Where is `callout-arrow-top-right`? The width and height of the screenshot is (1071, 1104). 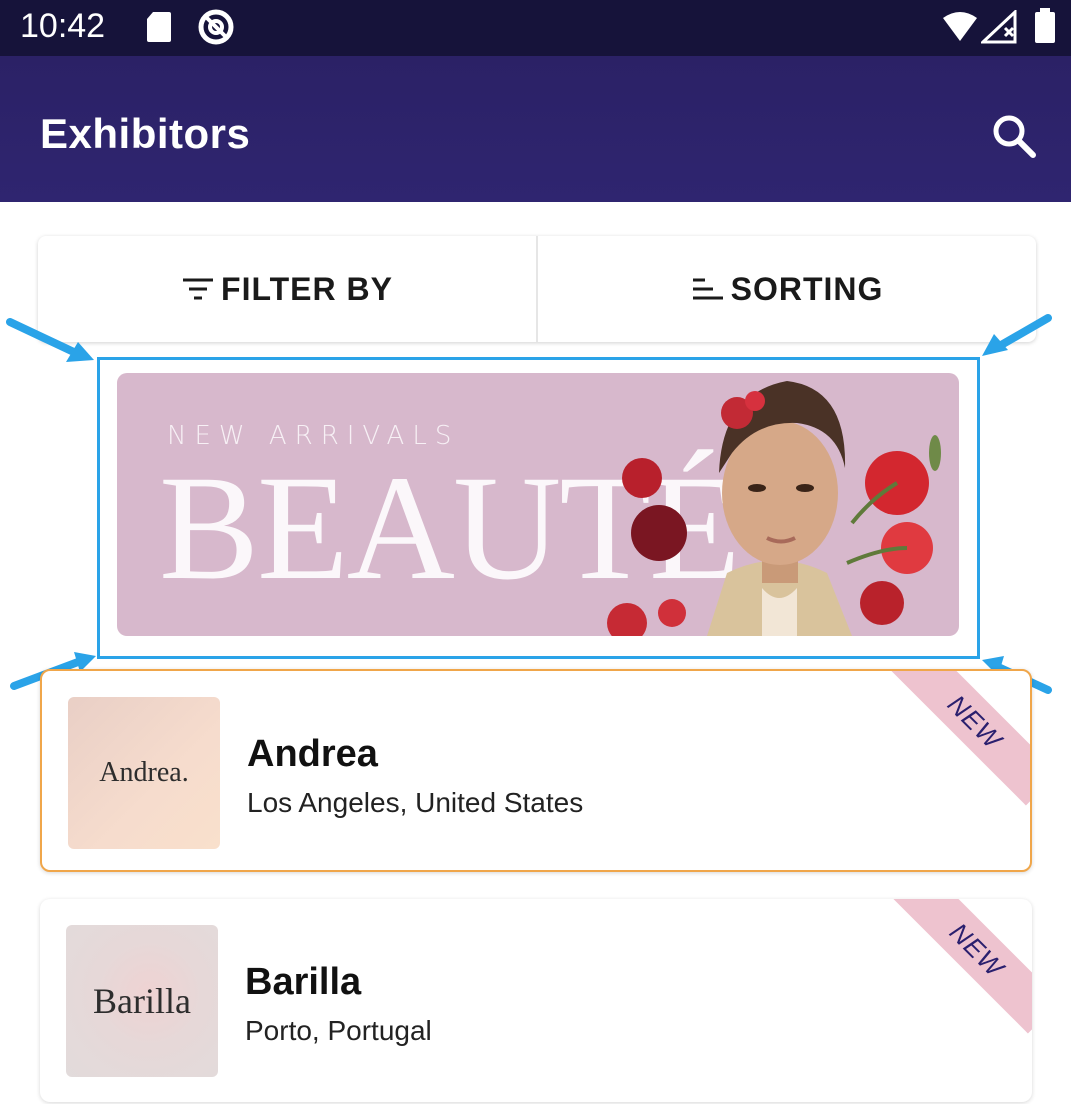
callout-arrow-top-right is located at coordinates (1017, 335).